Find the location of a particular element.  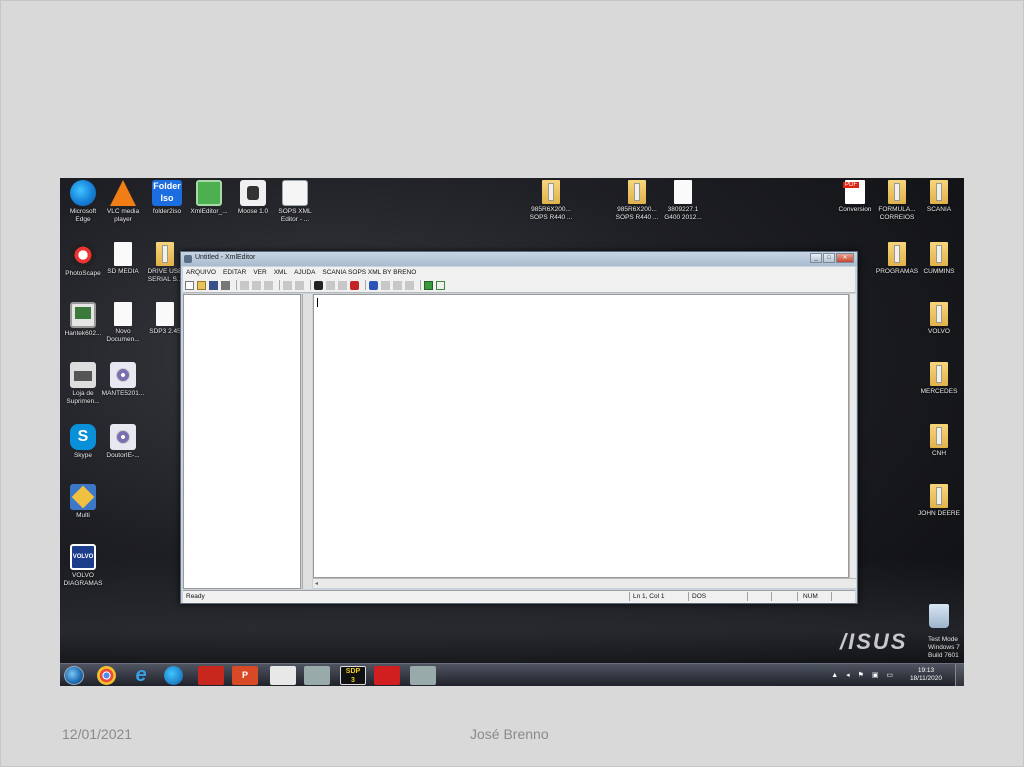

minimize-button: _ is located at coordinates (816, 258).